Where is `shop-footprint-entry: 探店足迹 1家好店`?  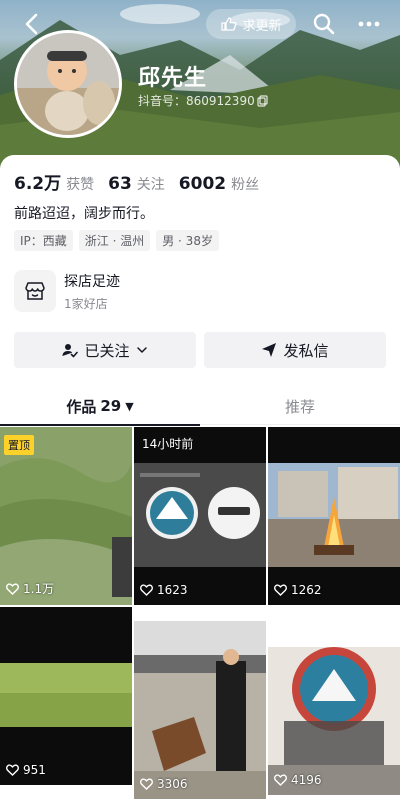 shop-footprint-entry: 探店足迹 1家好店 is located at coordinates (67, 291).